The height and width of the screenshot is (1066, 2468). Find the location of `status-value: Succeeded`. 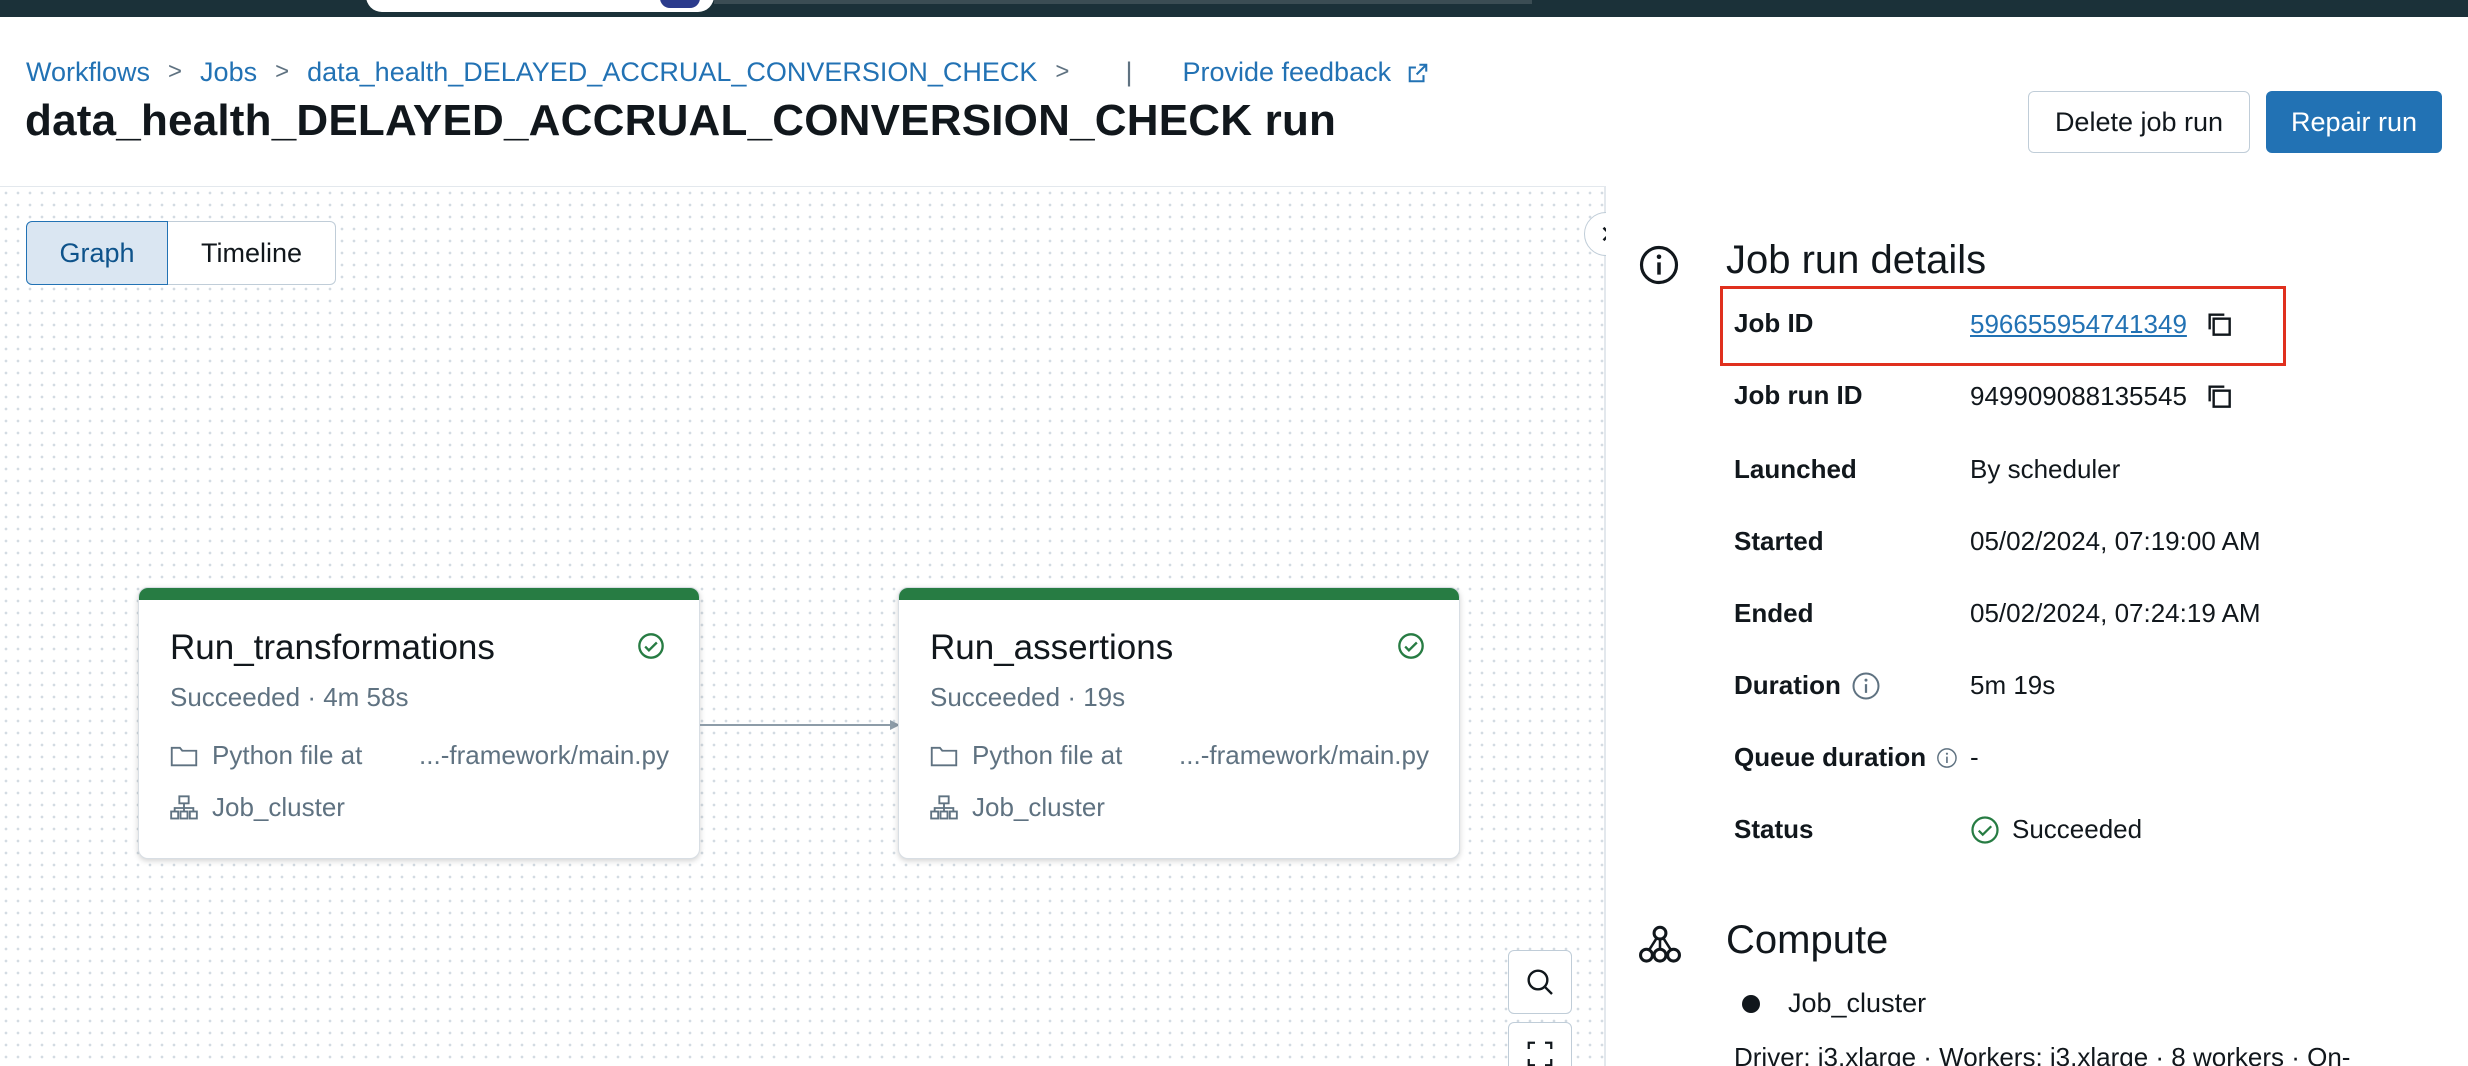

status-value: Succeeded is located at coordinates (2056, 829).